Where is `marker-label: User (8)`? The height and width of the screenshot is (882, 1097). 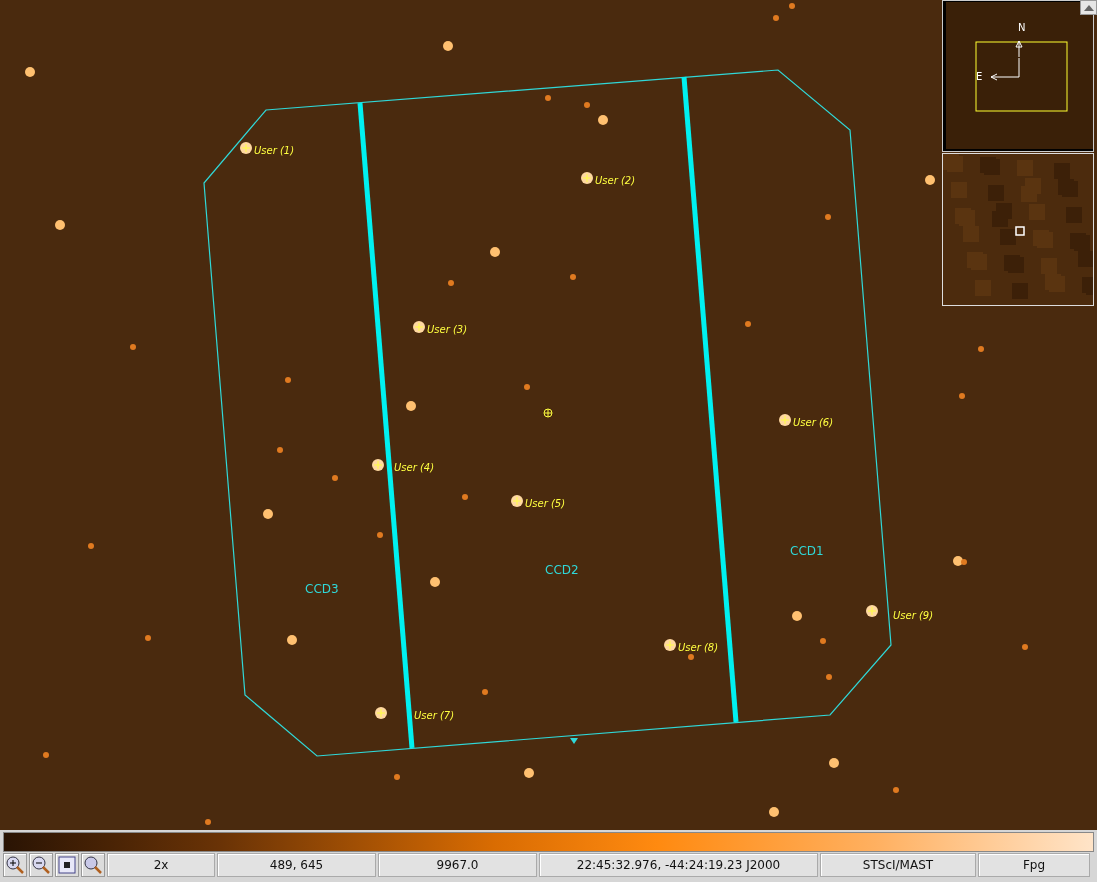 marker-label: User (8) is located at coordinates (698, 647).